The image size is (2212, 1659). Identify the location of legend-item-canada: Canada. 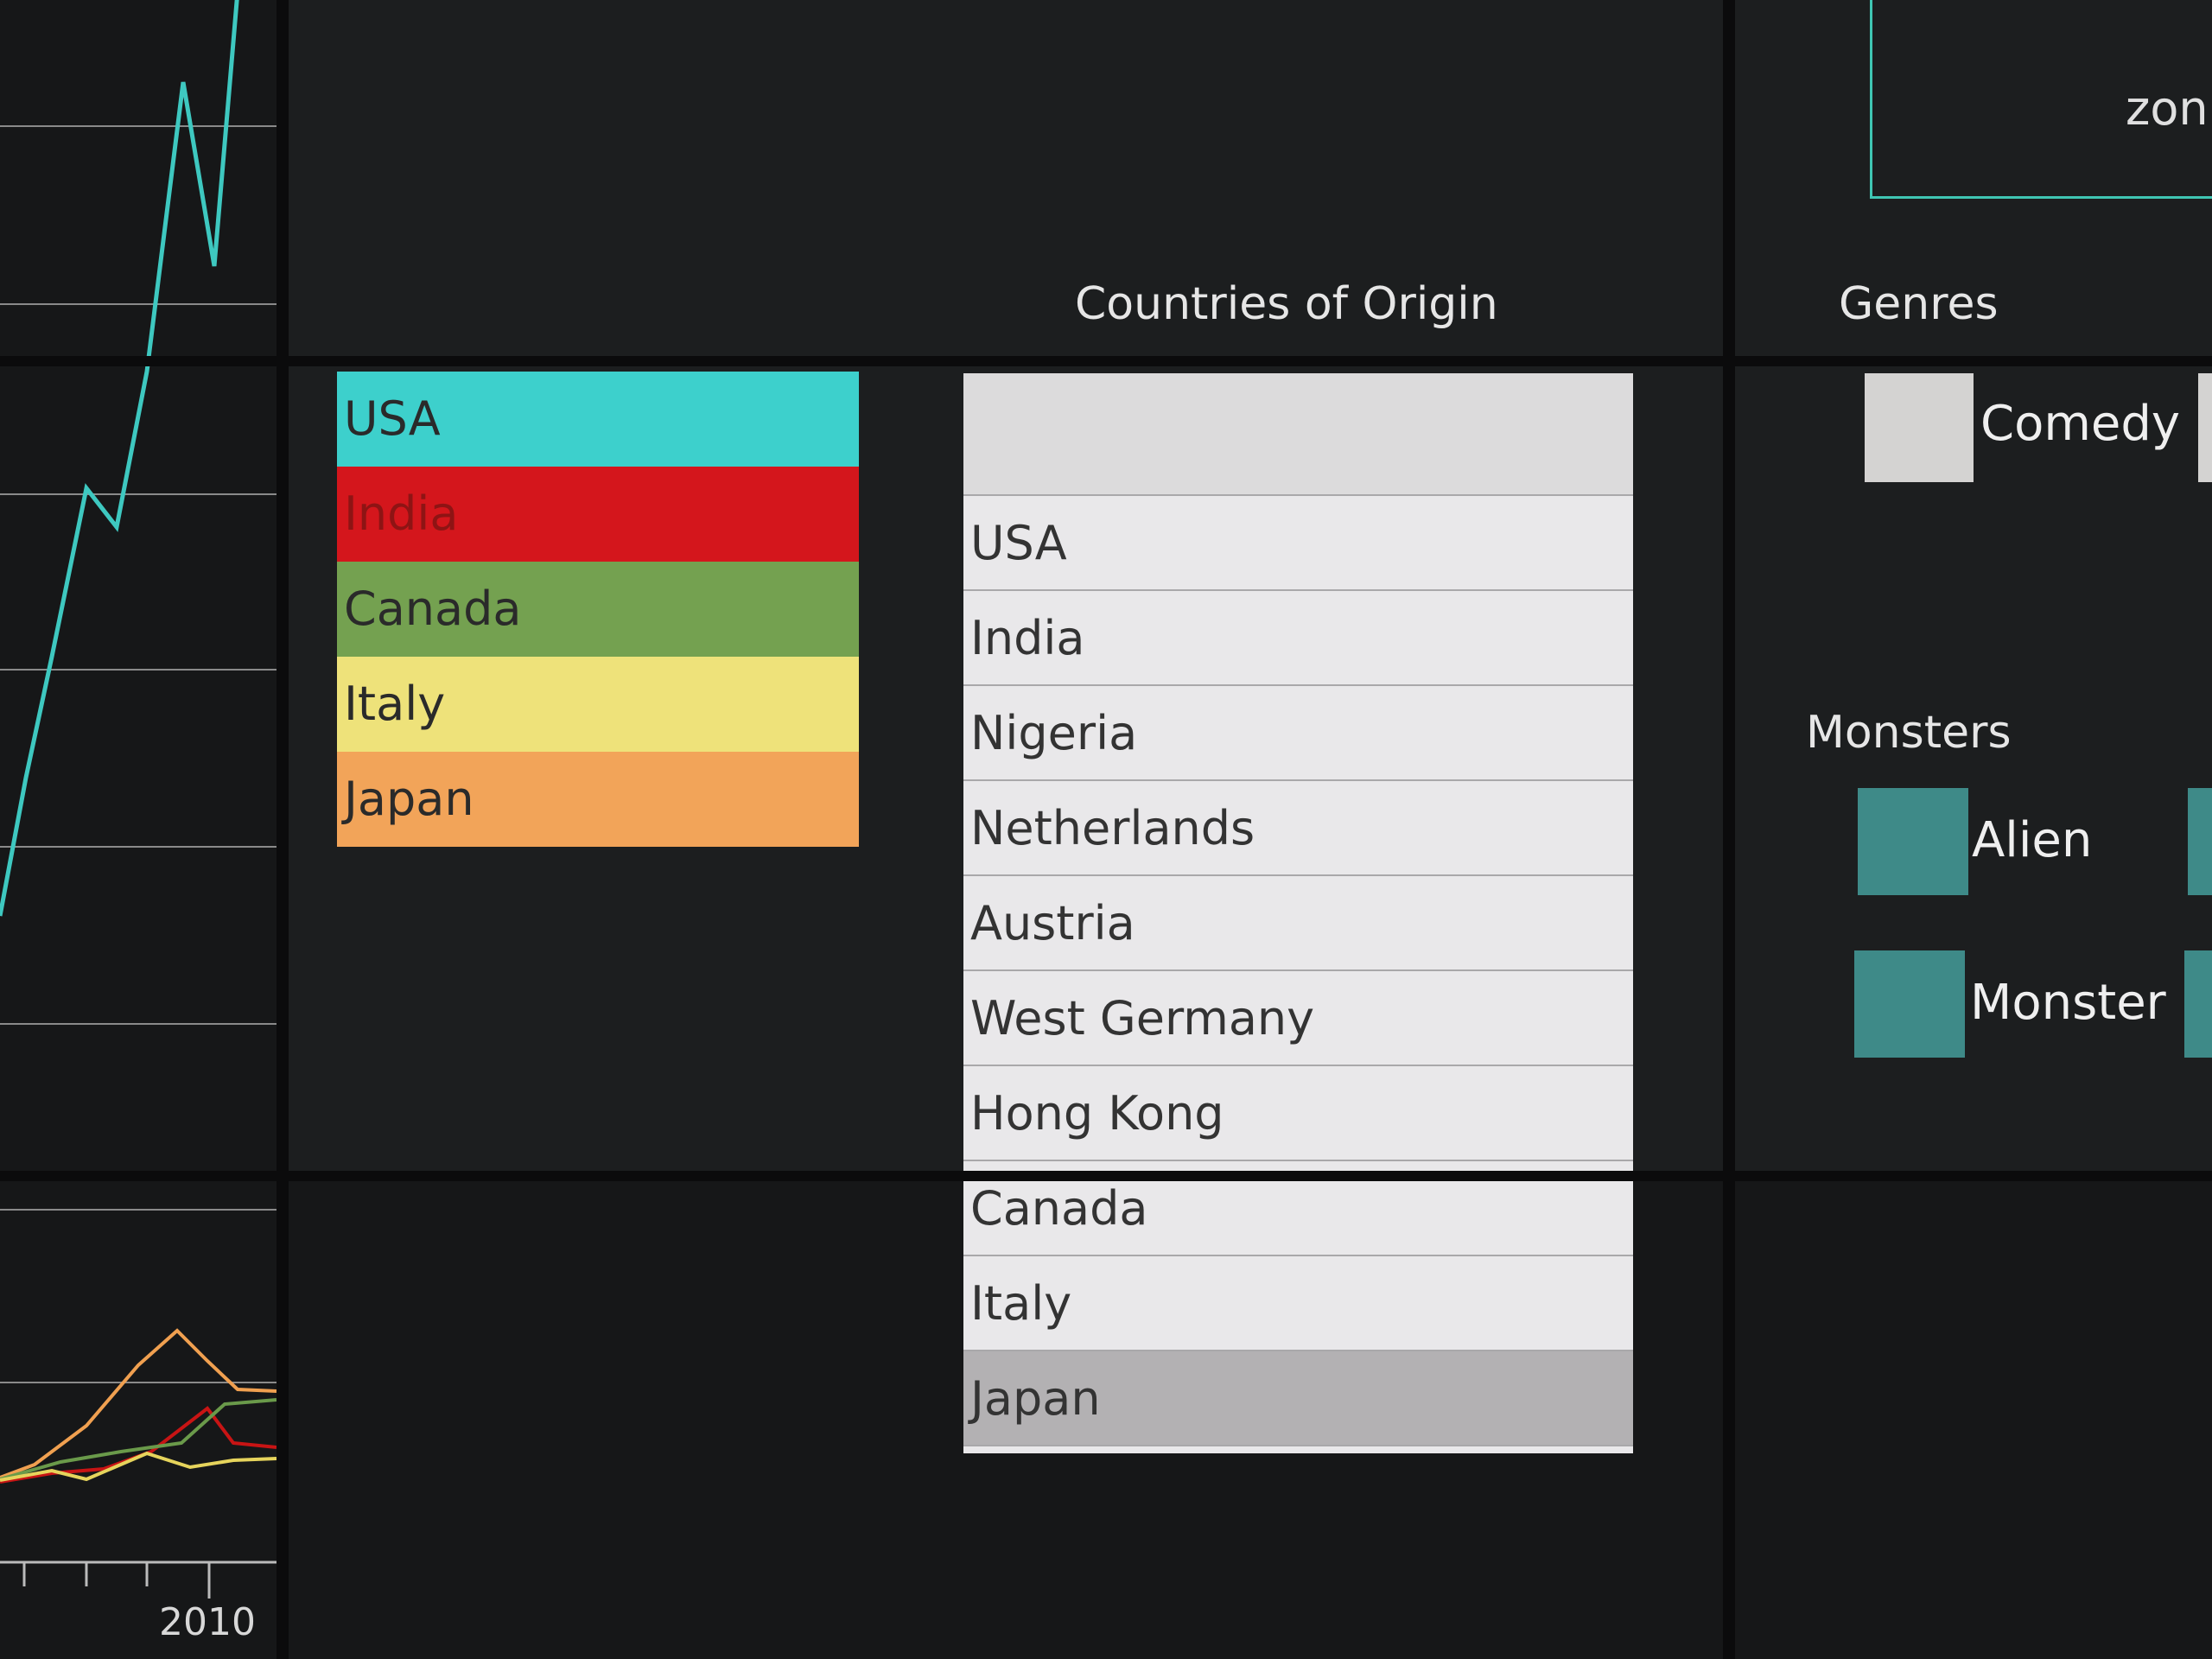
(598, 609).